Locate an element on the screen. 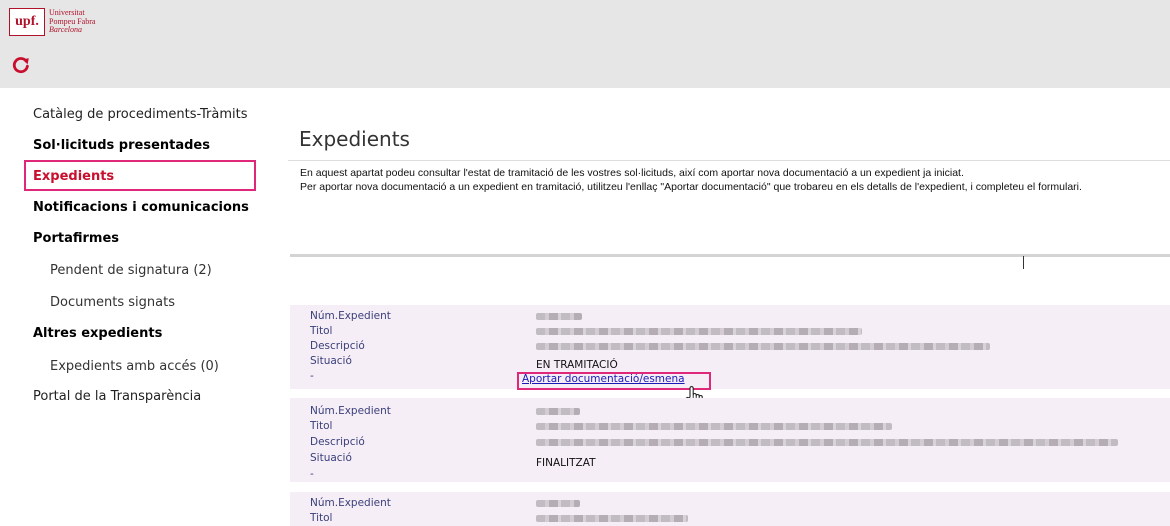 The width and height of the screenshot is (1170, 526). sidebar-item-sollicituds: Sol·licituds presentades is located at coordinates (121, 145).